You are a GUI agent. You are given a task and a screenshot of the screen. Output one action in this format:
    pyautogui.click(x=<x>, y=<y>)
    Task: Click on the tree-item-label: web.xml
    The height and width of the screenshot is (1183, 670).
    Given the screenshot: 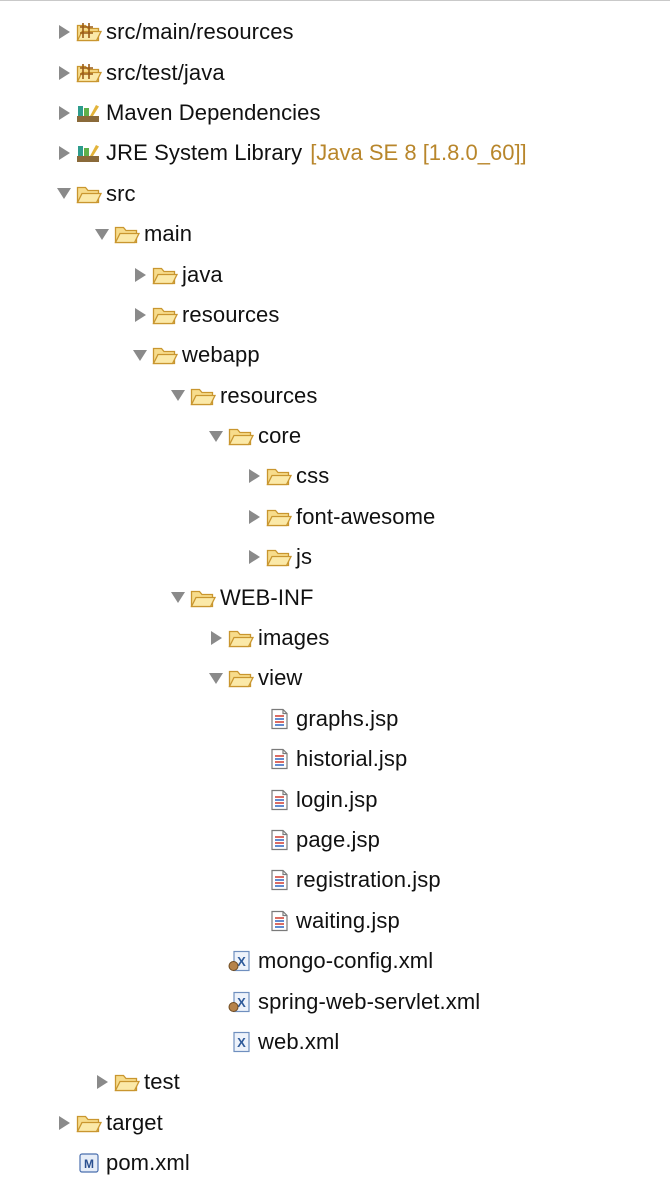 What is the action you would take?
    pyautogui.click(x=299, y=1041)
    